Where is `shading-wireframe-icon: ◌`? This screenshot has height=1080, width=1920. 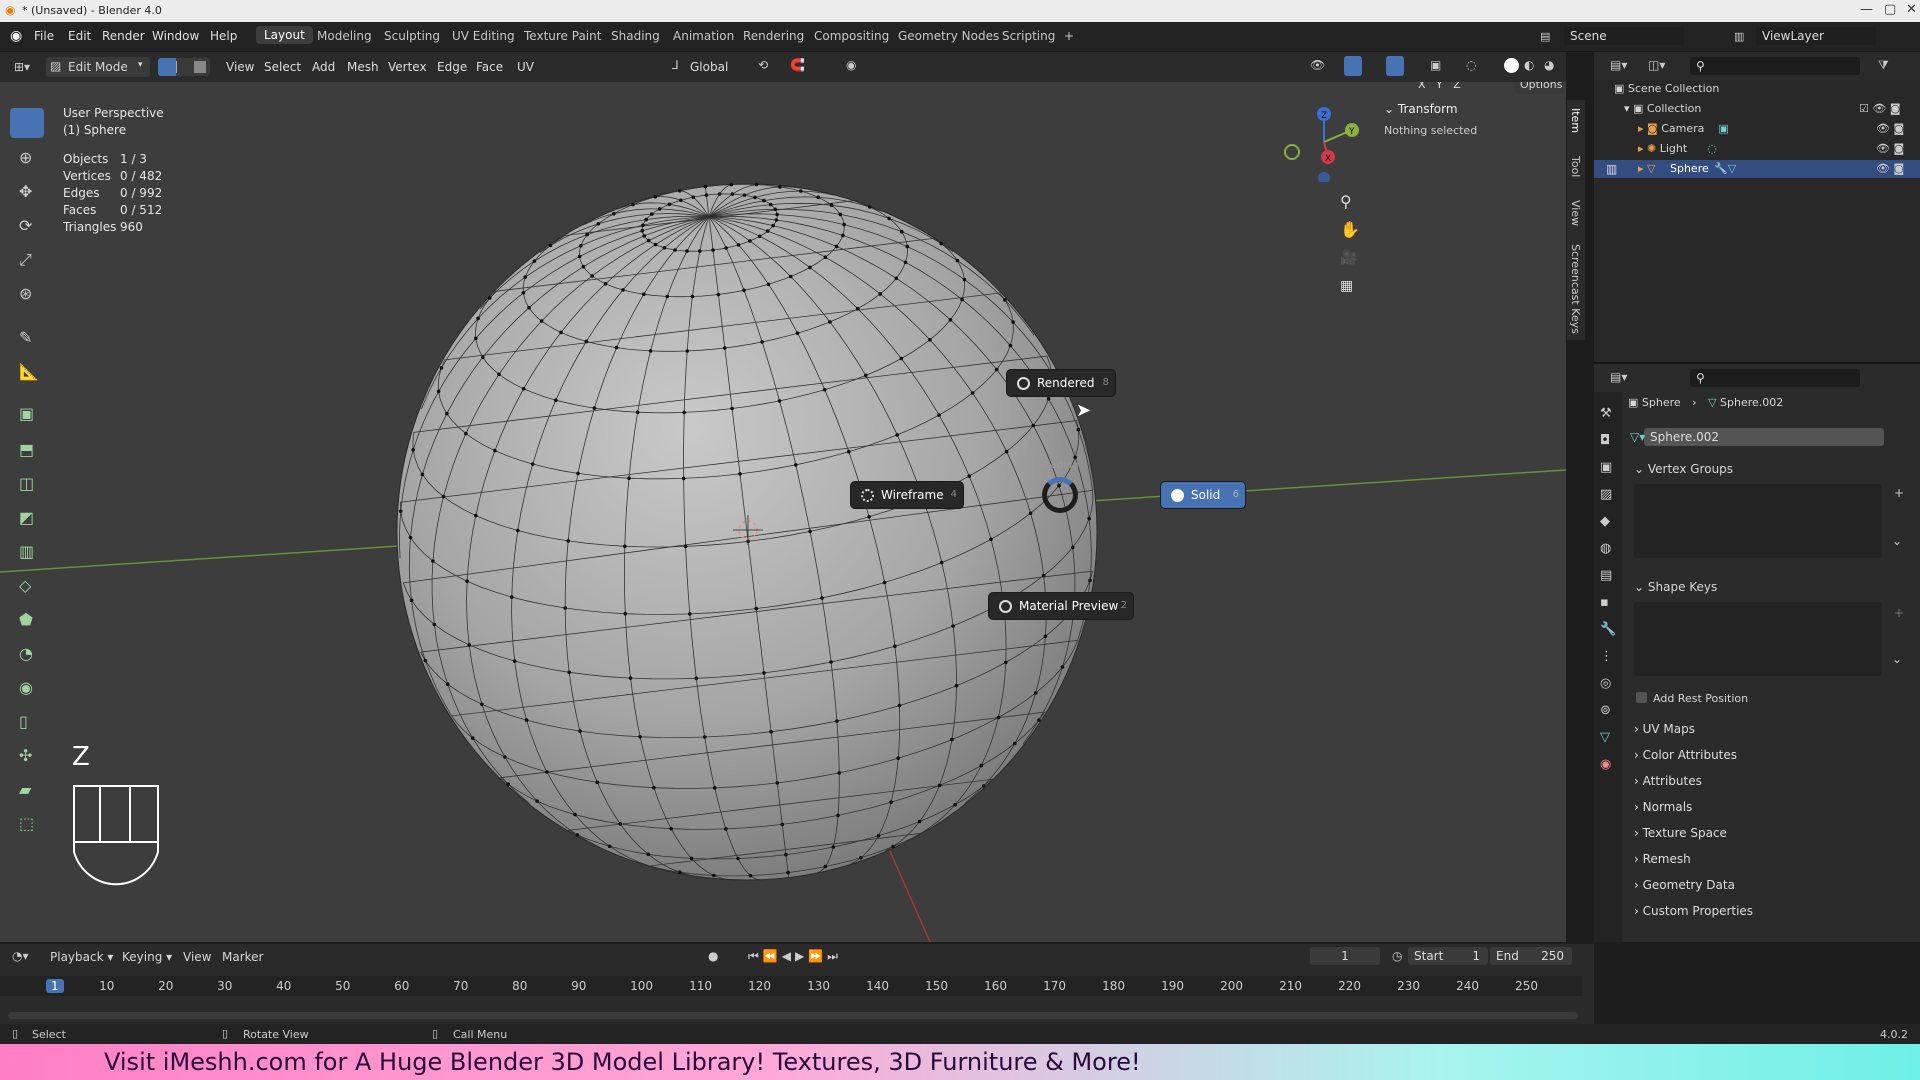
shading-wireframe-icon: ◌ is located at coordinates (1471, 65).